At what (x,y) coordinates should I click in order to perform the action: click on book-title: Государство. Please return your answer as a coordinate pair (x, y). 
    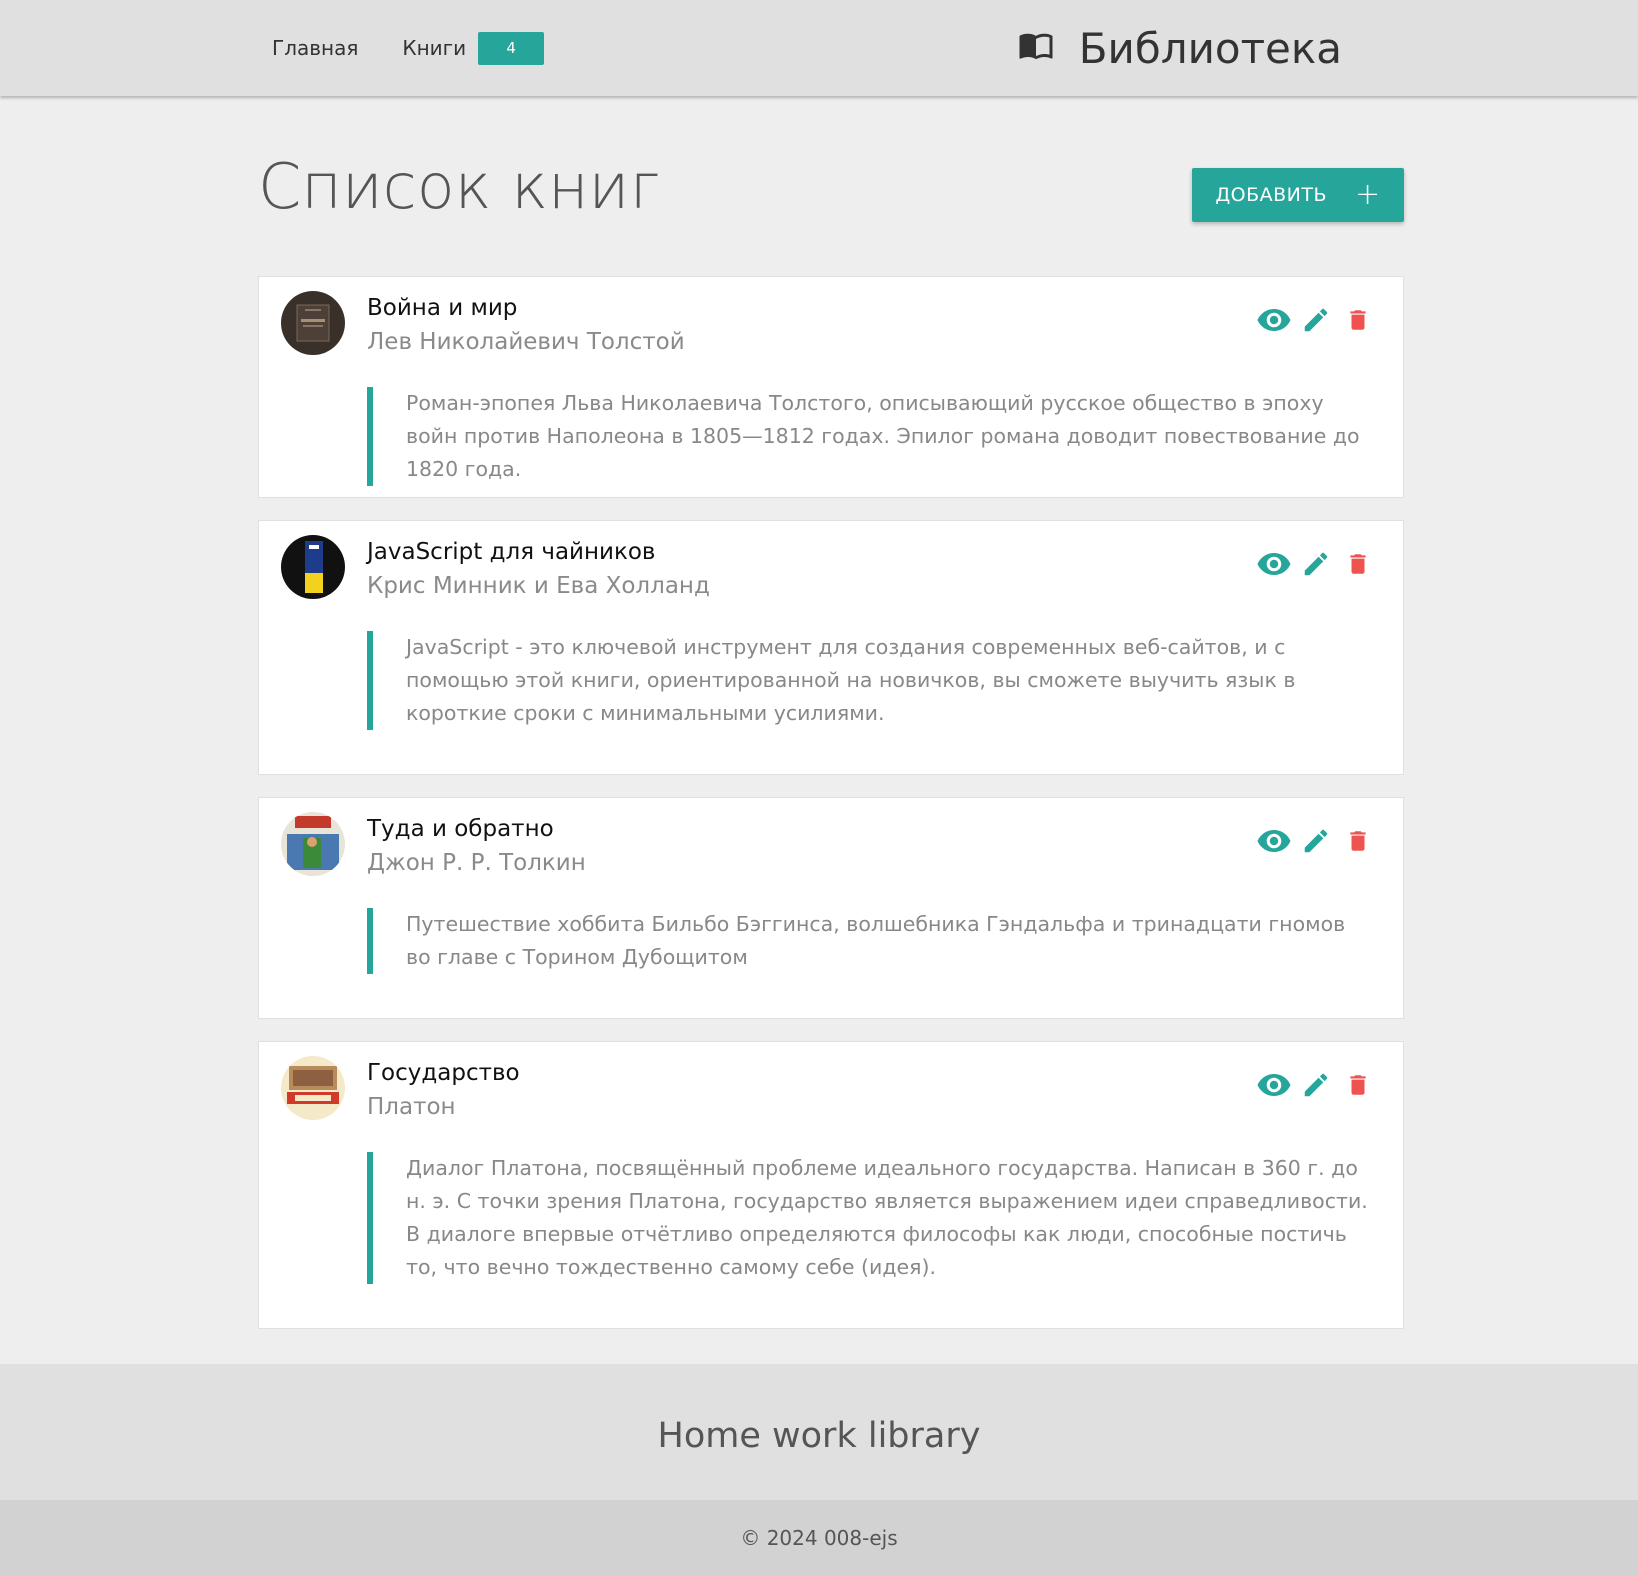
    Looking at the image, I should click on (443, 1073).